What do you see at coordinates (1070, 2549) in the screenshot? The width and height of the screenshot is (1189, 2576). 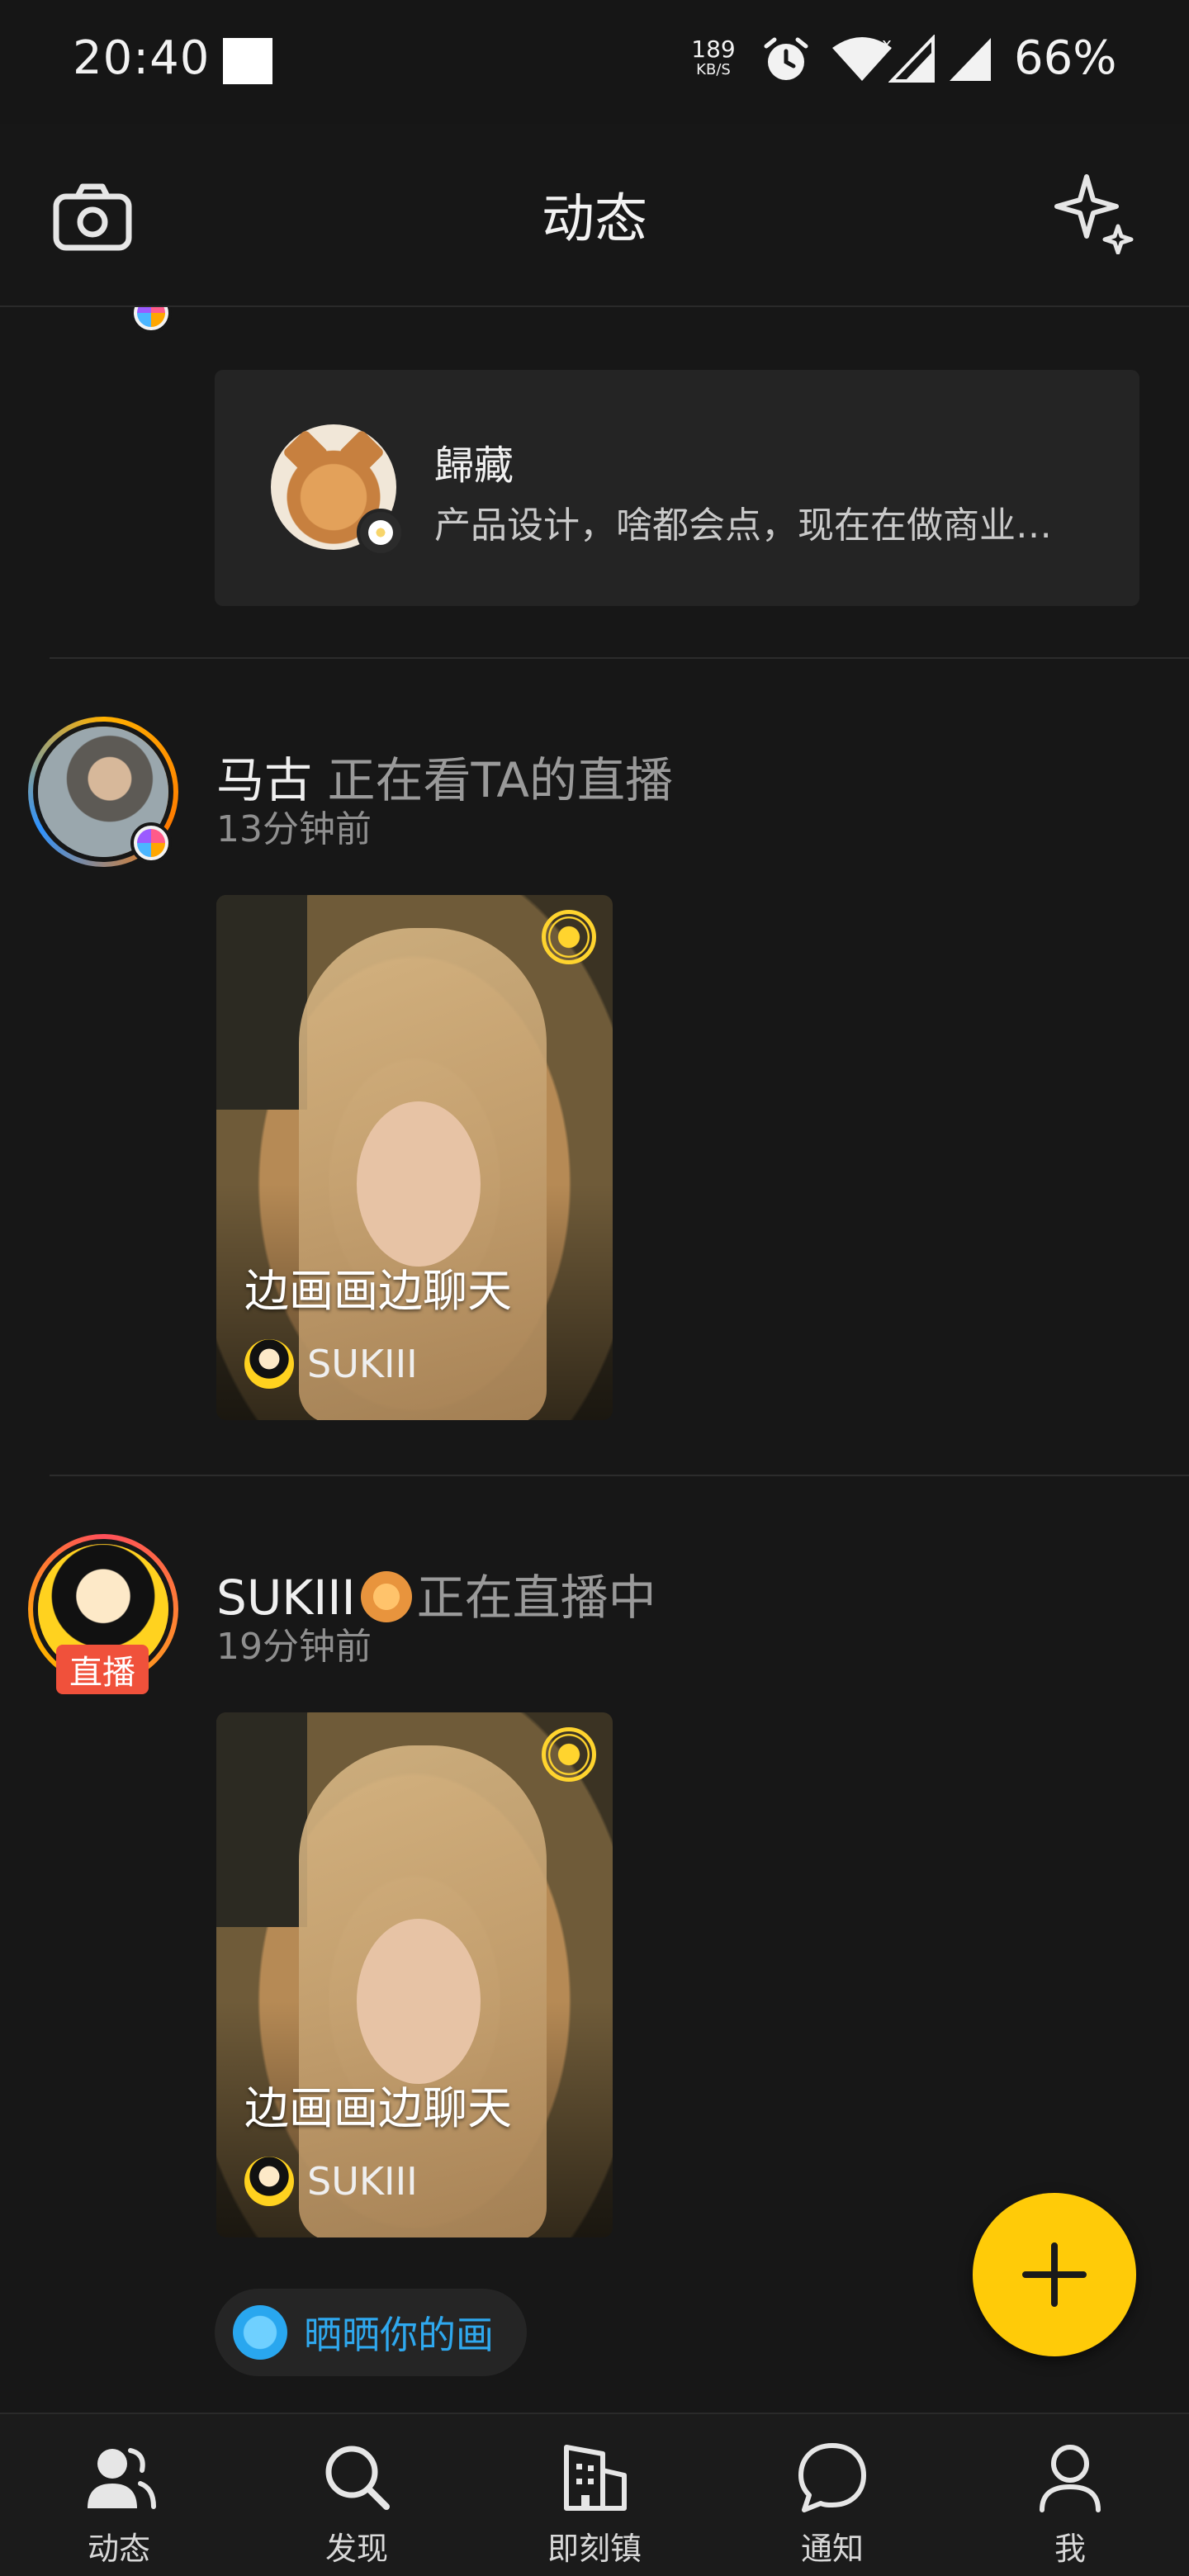 I see `tab-label: 我` at bounding box center [1070, 2549].